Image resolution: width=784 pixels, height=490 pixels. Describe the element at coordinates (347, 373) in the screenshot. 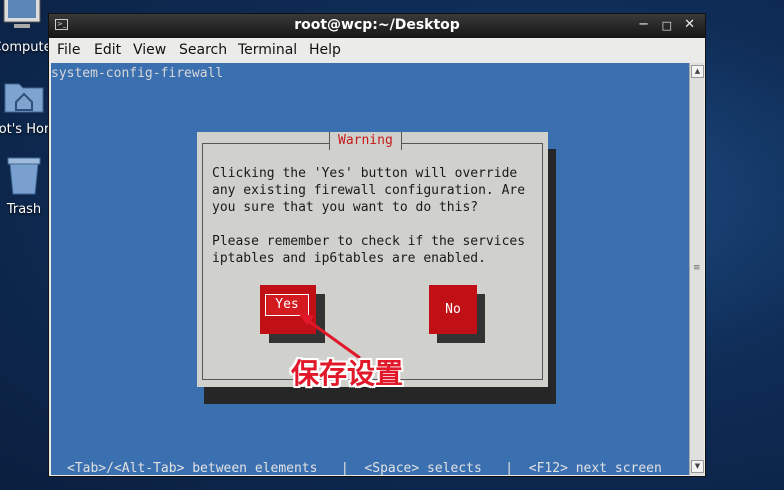

I see `annotation-label: 保存设置` at that location.